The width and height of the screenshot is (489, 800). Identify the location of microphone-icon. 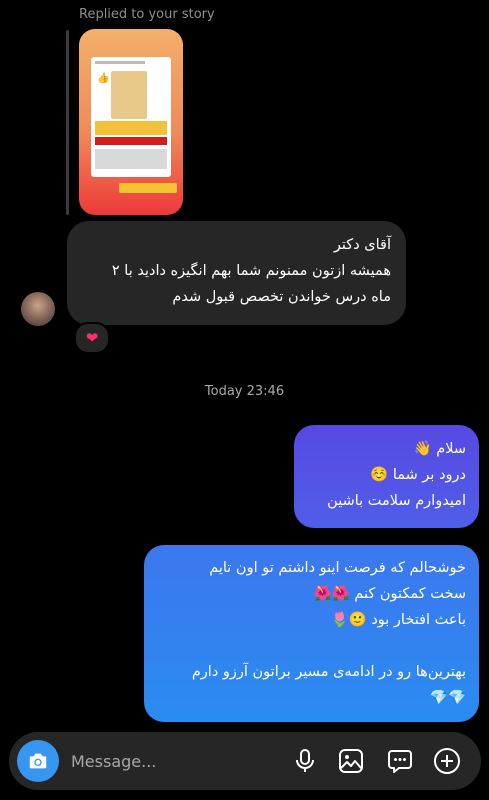
(305, 760).